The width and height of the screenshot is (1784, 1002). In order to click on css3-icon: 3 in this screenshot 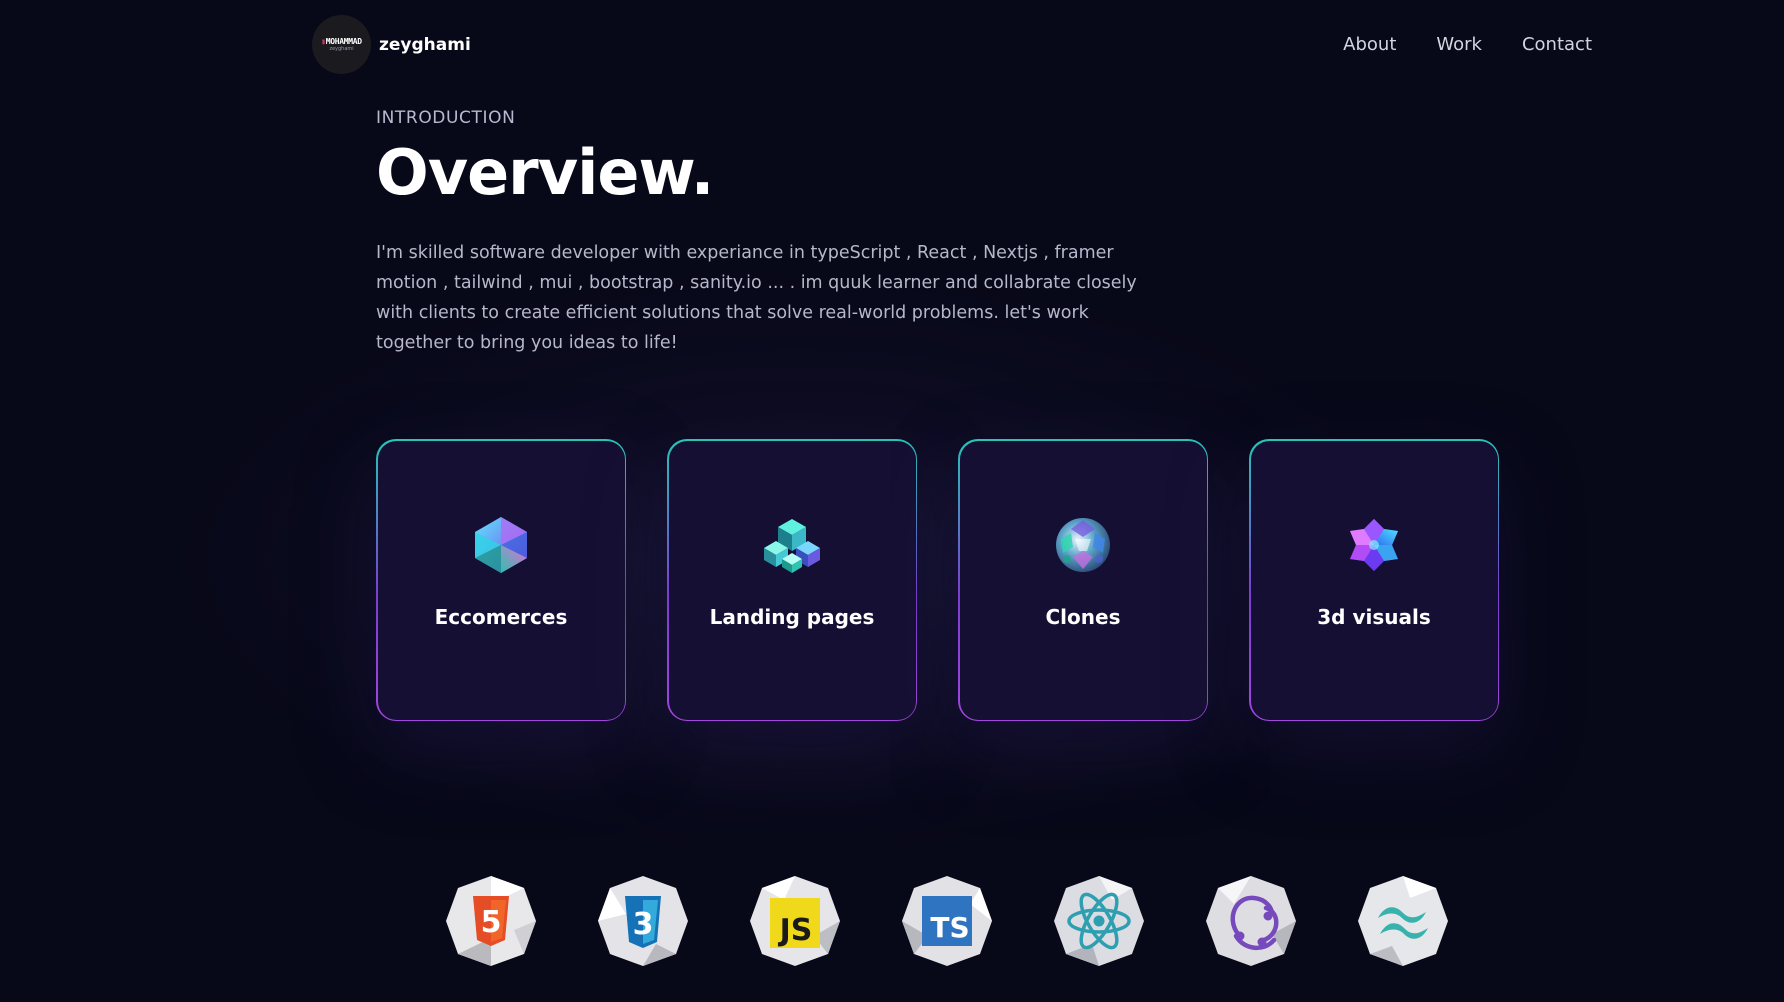, I will do `click(643, 921)`.